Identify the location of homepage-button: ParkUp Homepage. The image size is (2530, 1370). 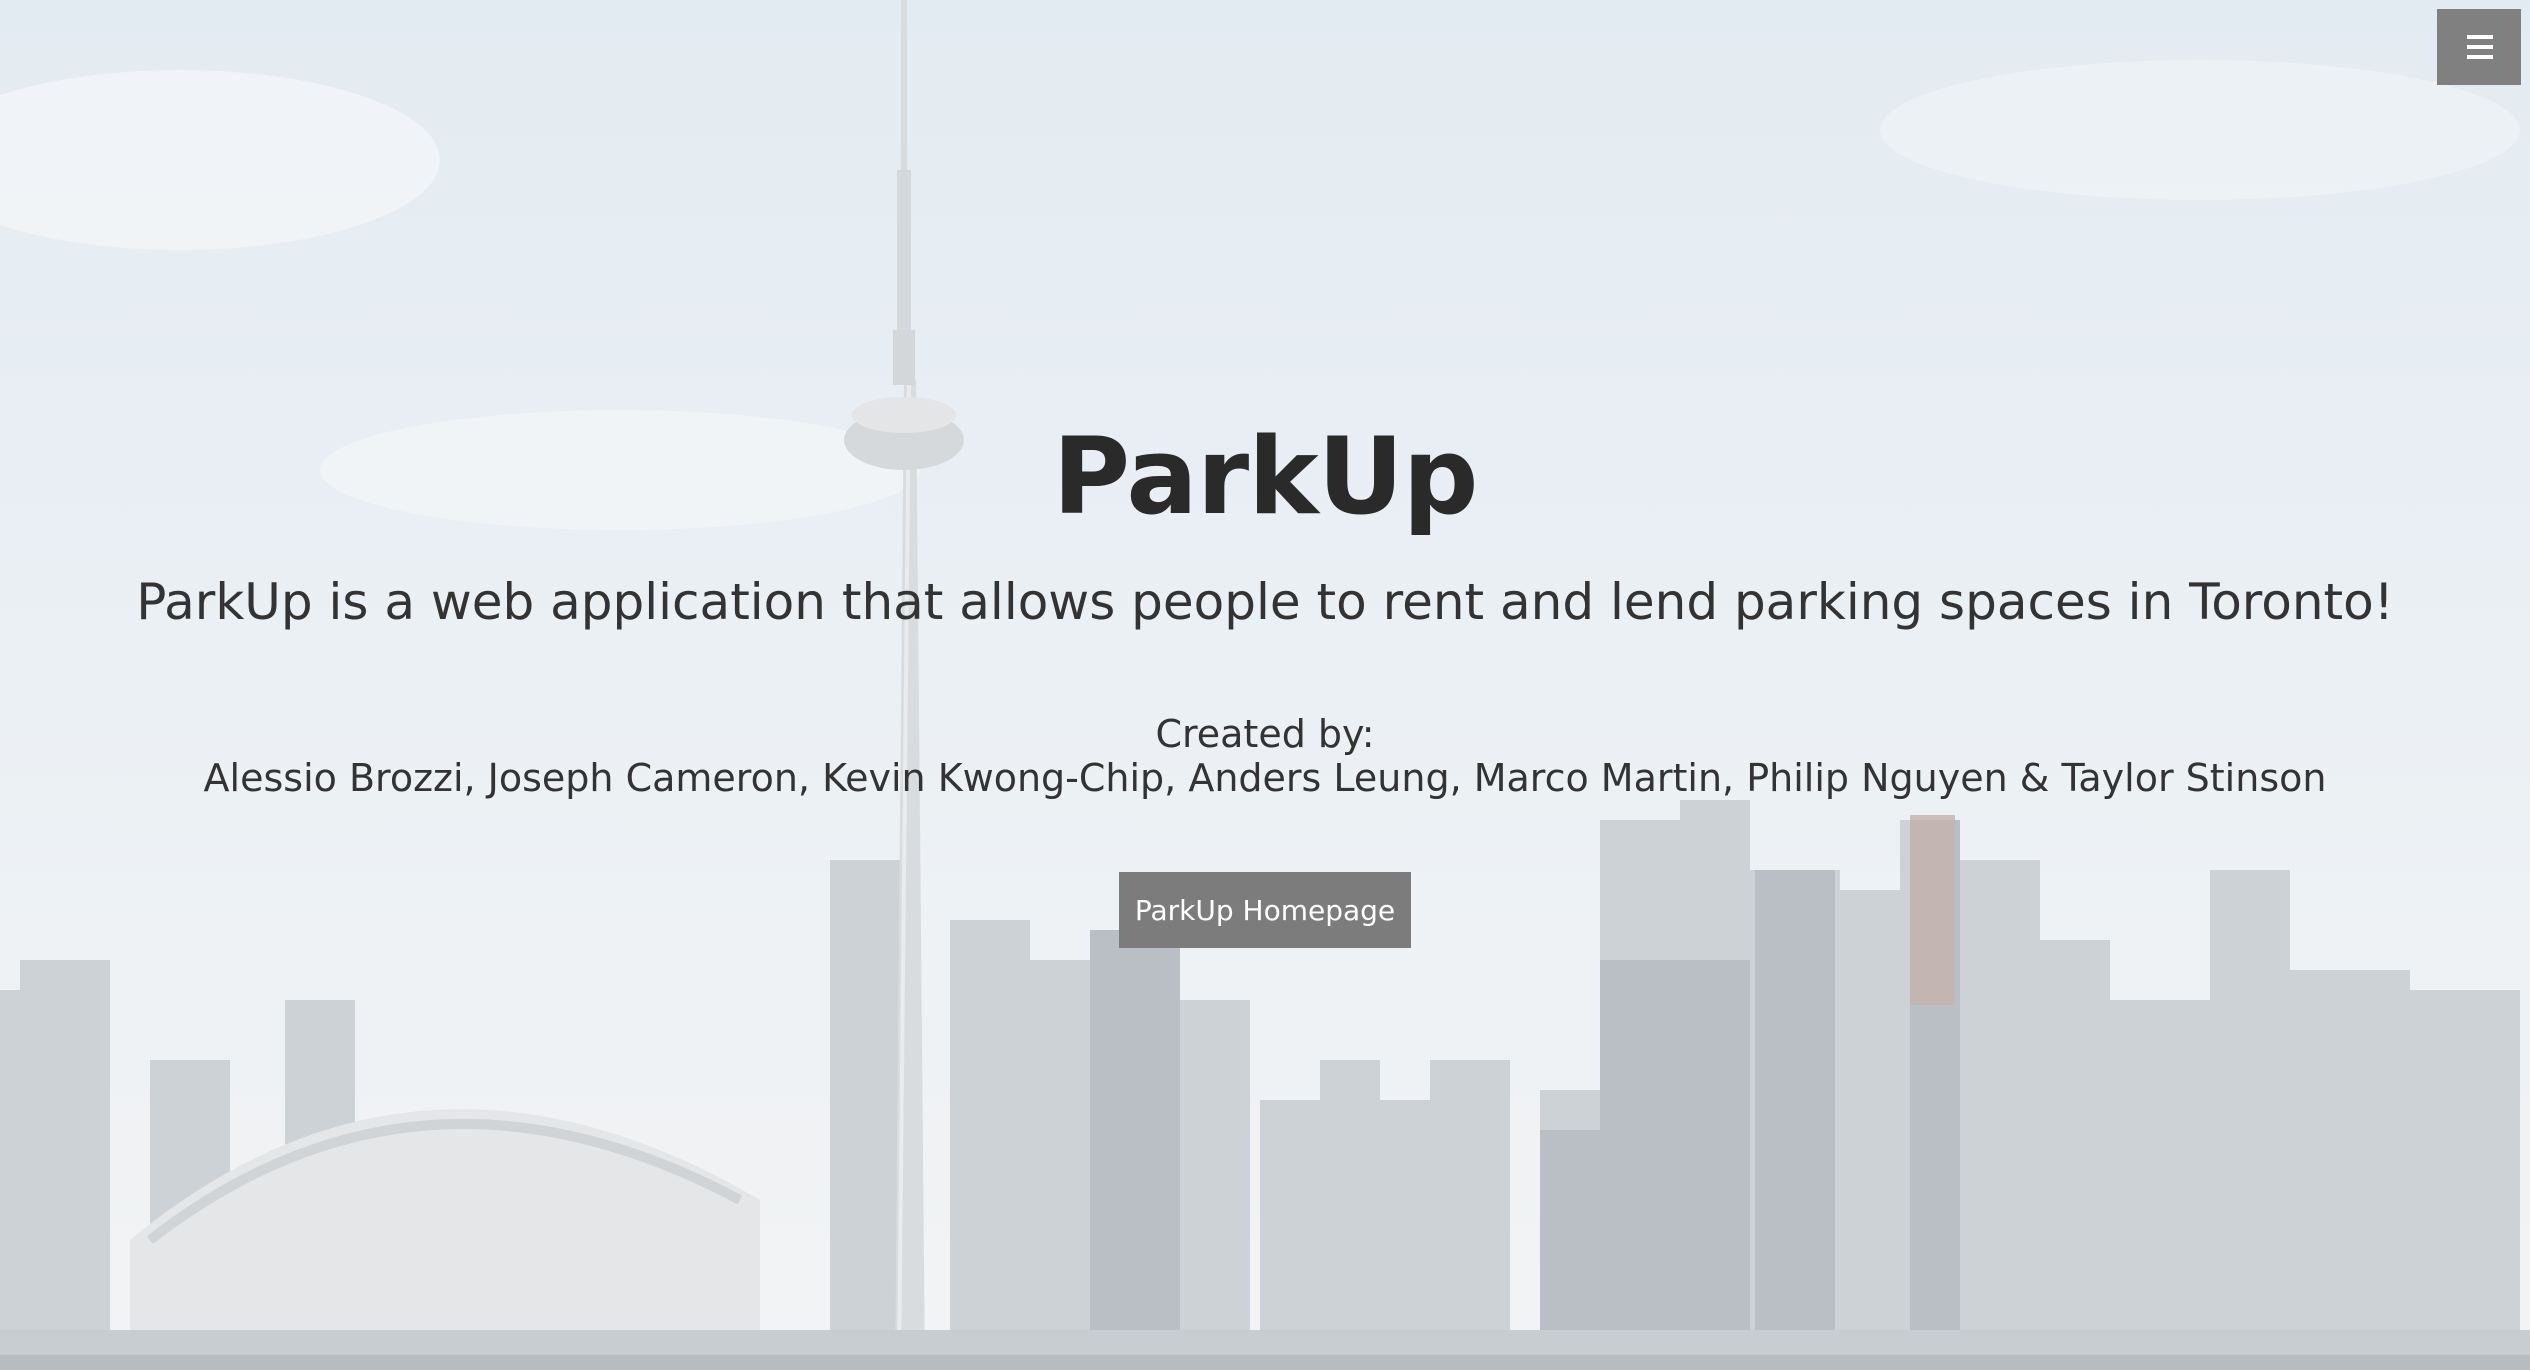
(1265, 910).